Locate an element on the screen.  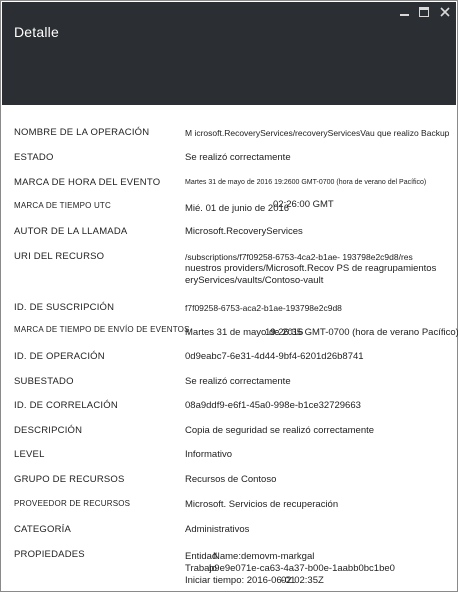
detail-value: Microsoft. Servicios de recuperación is located at coordinates (316, 505).